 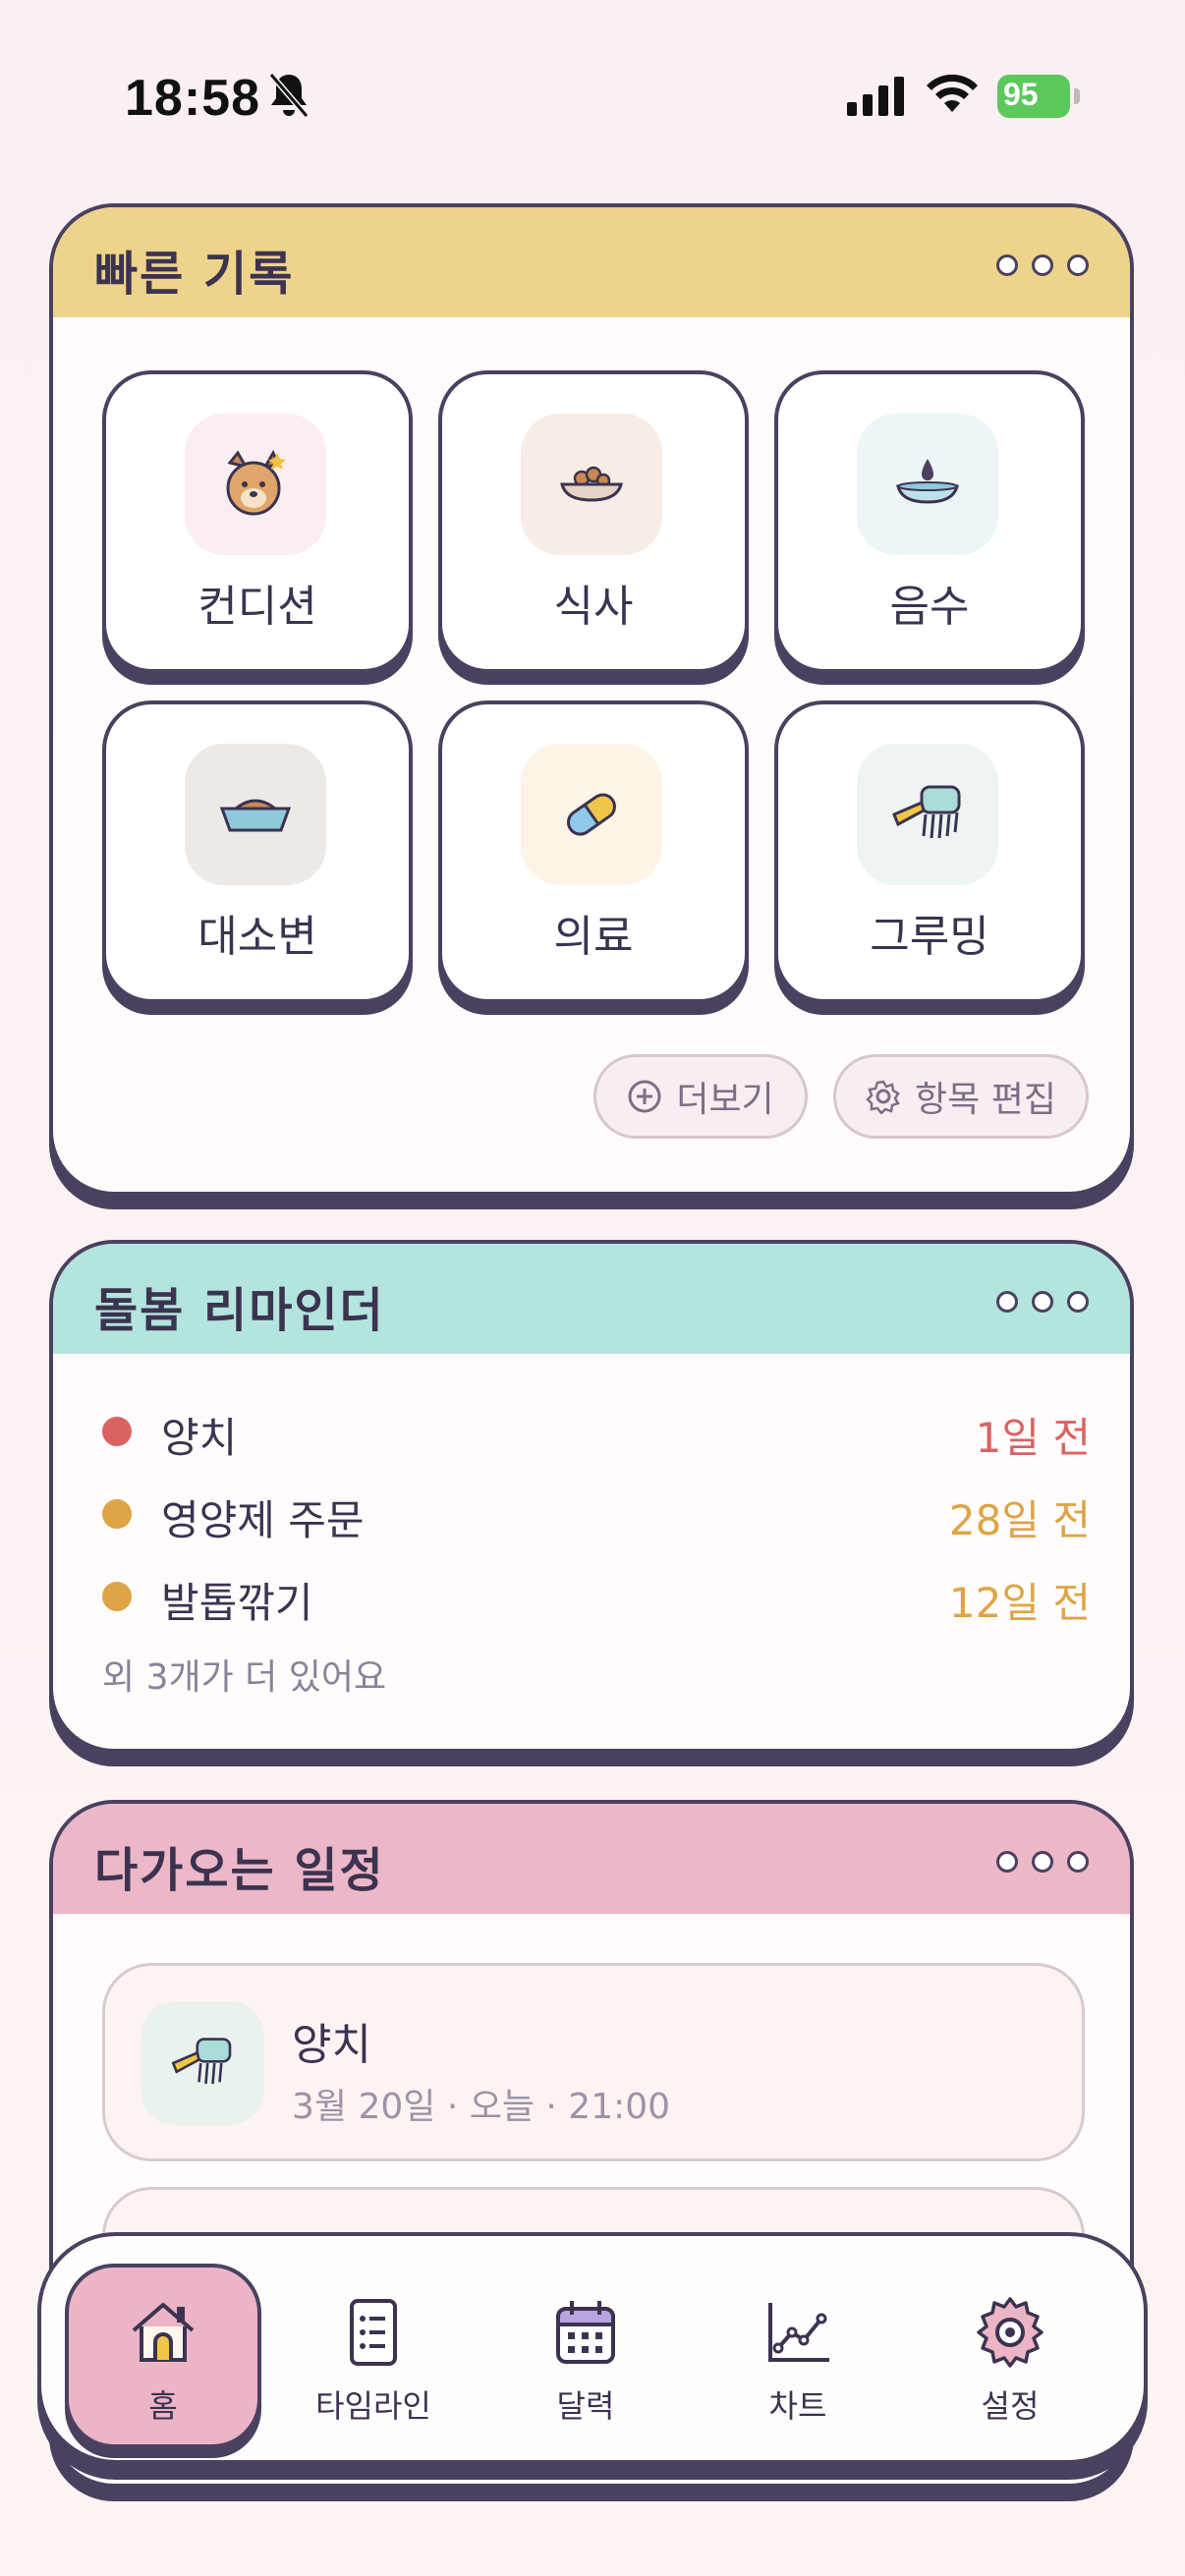 I want to click on reminder-when: 12일 전, so click(x=1020, y=1603).